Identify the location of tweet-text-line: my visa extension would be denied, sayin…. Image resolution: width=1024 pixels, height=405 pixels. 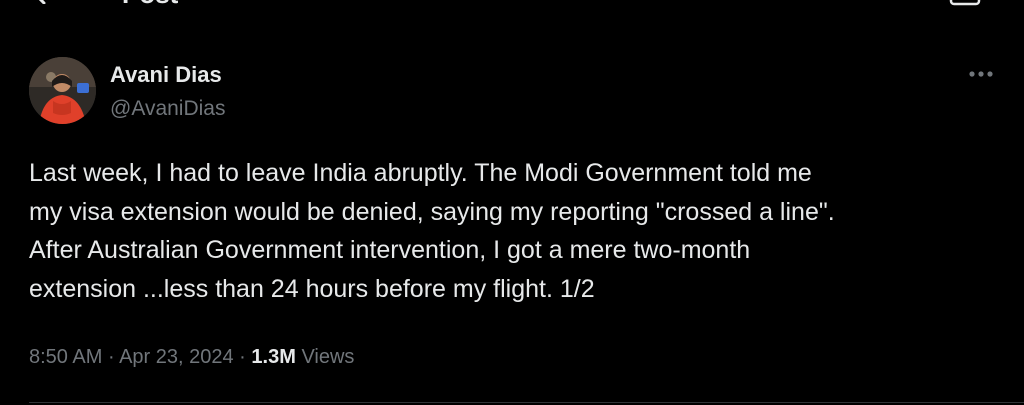
(432, 211).